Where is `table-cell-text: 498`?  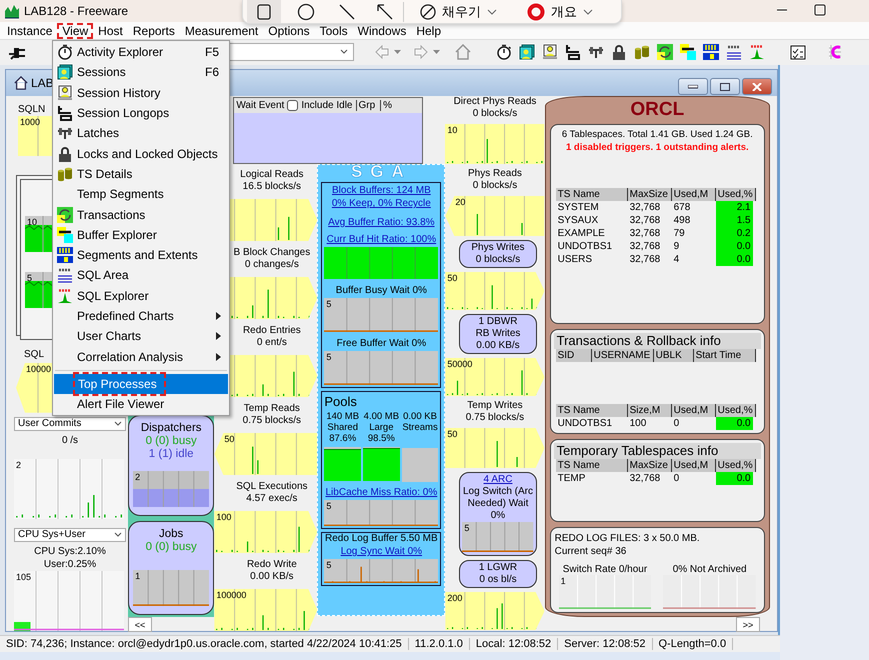 table-cell-text: 498 is located at coordinates (682, 220).